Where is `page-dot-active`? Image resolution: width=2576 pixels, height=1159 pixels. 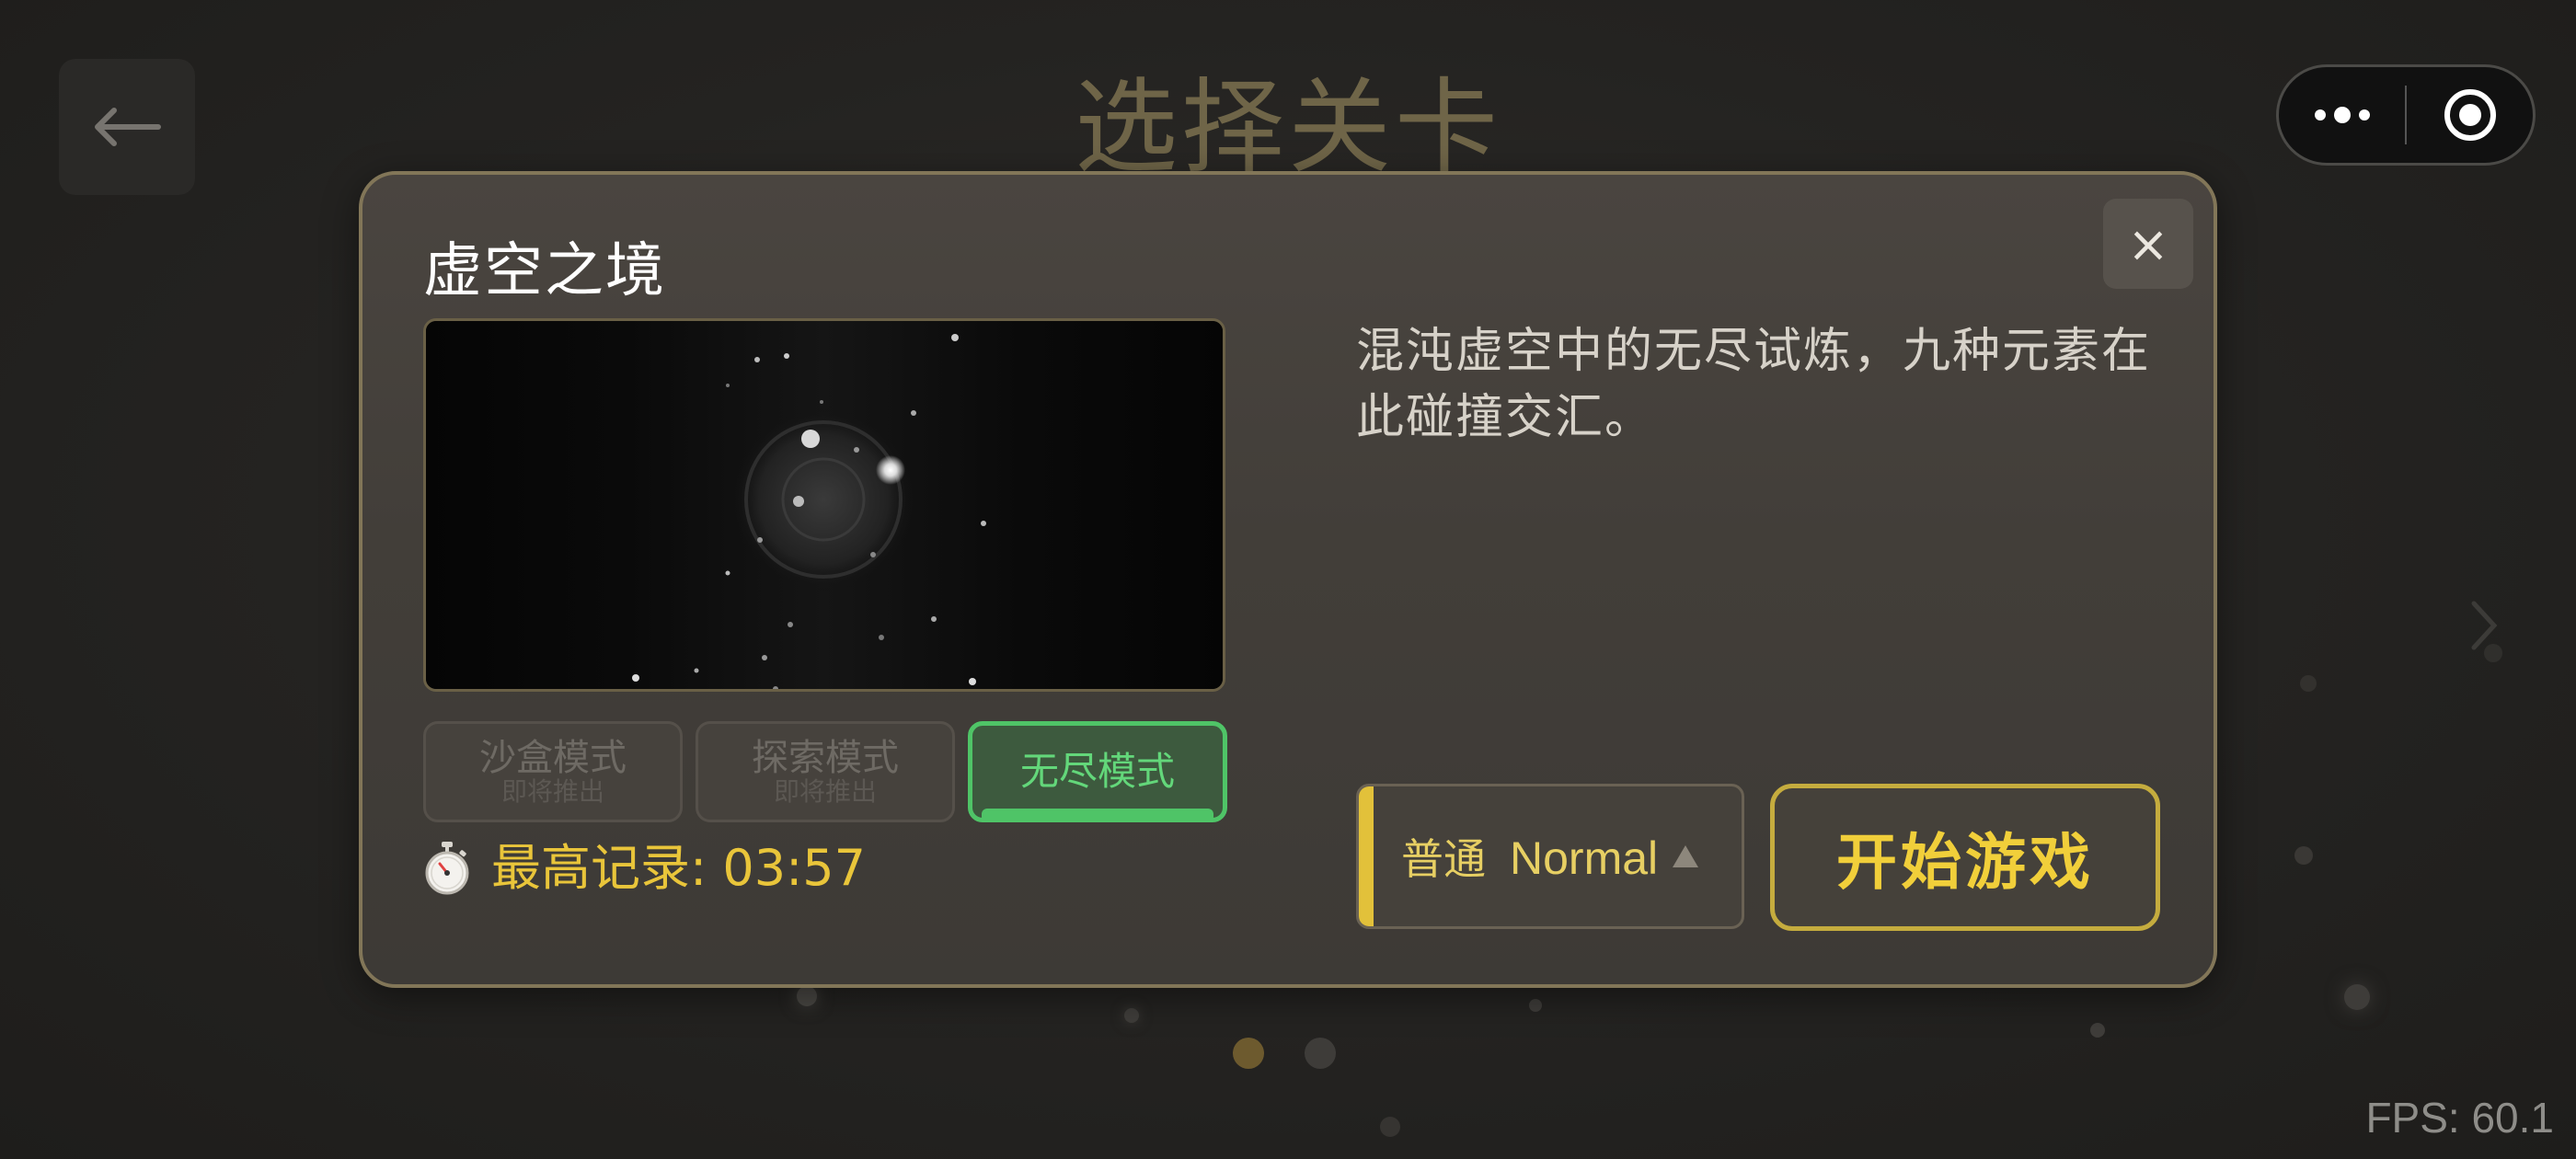
page-dot-active is located at coordinates (1248, 1053).